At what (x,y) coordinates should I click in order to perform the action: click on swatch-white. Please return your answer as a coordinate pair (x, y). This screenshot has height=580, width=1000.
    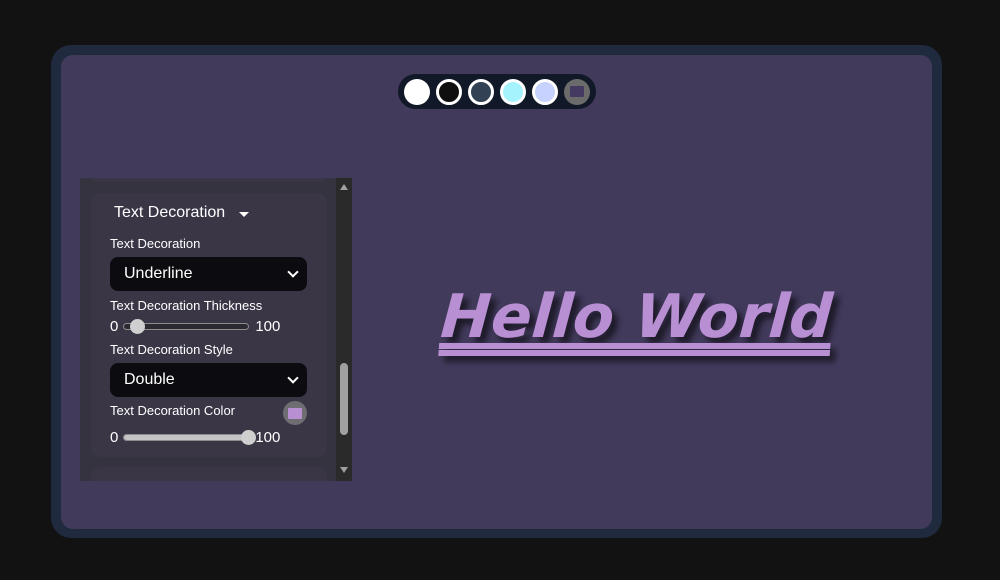
    Looking at the image, I should click on (417, 91).